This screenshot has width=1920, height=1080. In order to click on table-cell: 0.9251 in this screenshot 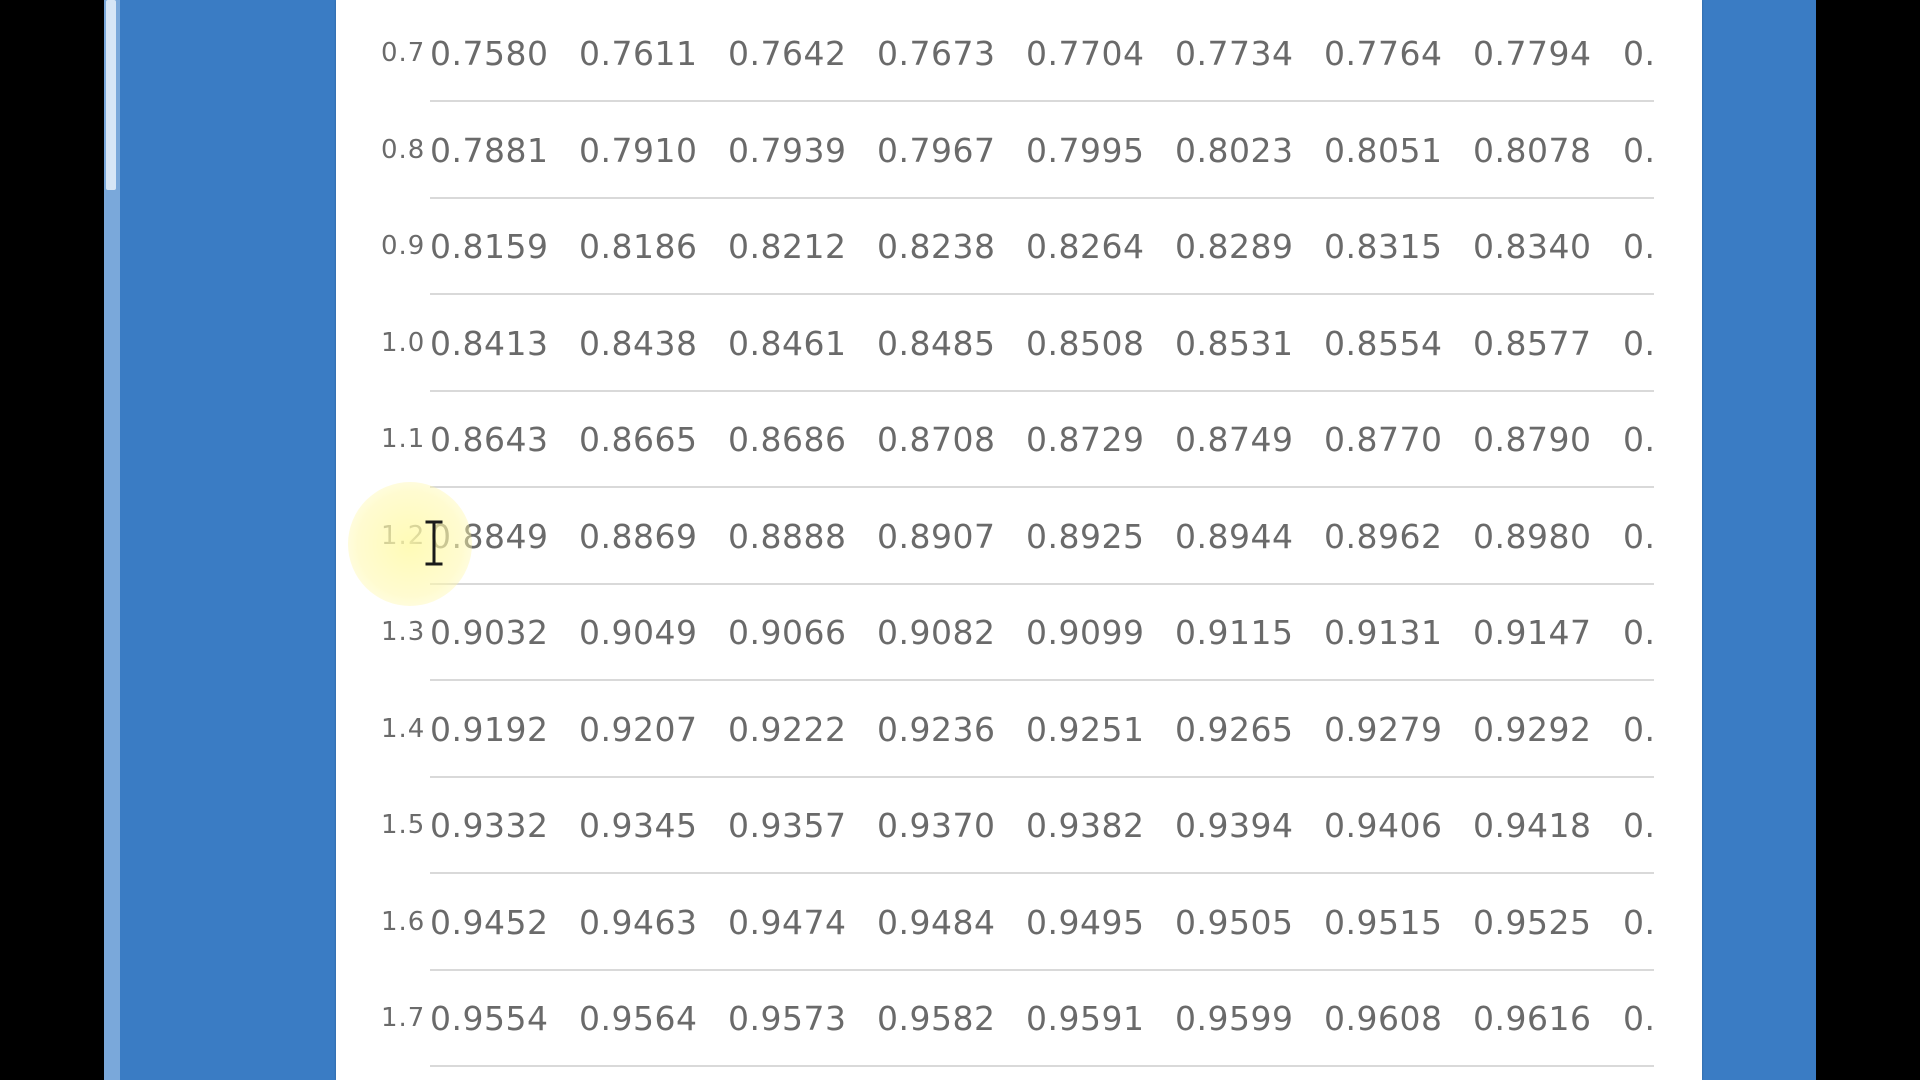, I will do `click(1085, 729)`.